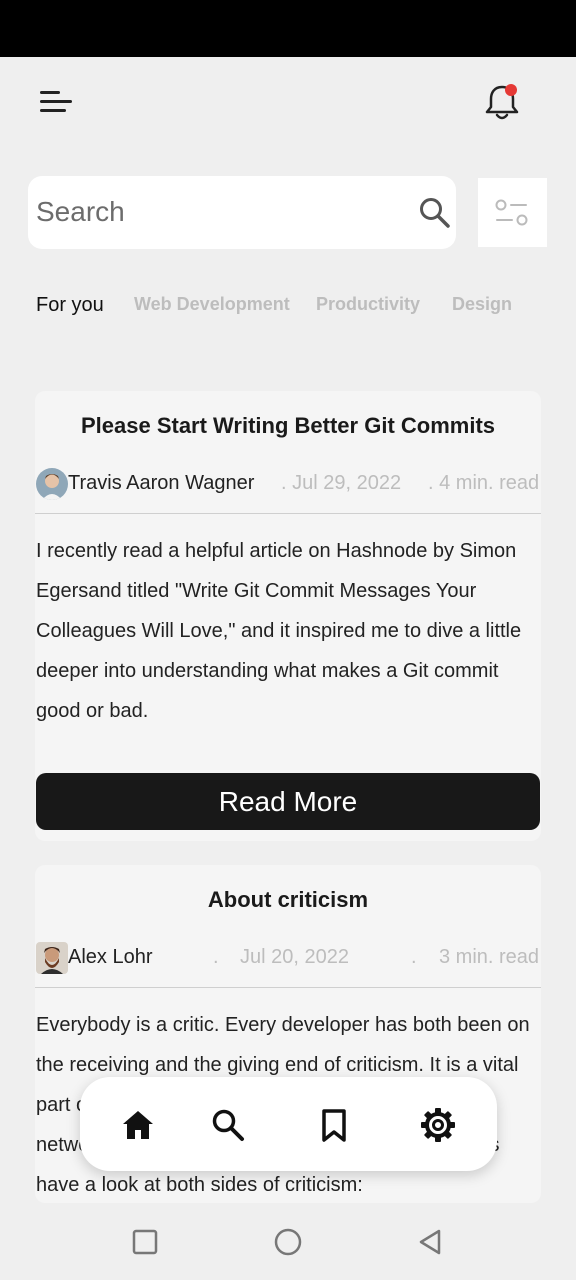  What do you see at coordinates (212, 304) in the screenshot?
I see `tab-web-development: Web Development` at bounding box center [212, 304].